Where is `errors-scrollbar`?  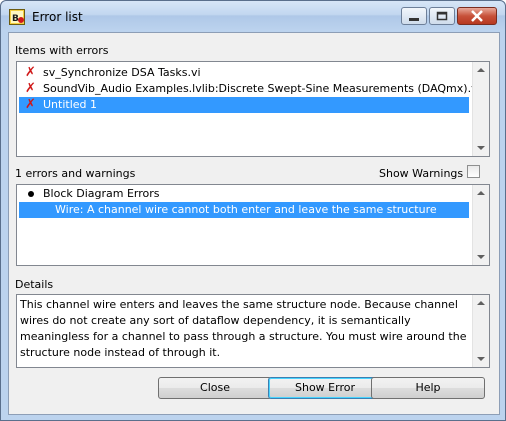
errors-scrollbar is located at coordinates (480, 225).